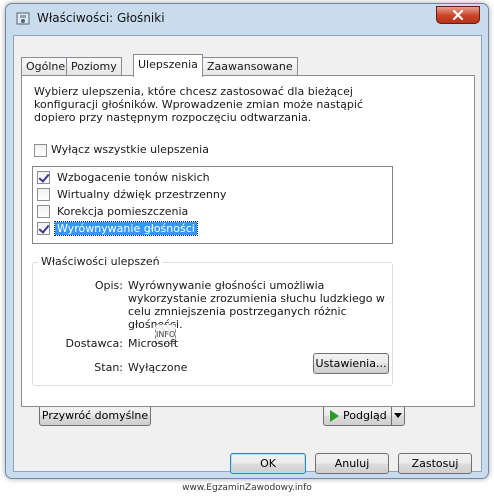 This screenshot has width=494, height=496. What do you see at coordinates (100, 261) in the screenshot?
I see `group-title: Właściwości ulepszeń` at bounding box center [100, 261].